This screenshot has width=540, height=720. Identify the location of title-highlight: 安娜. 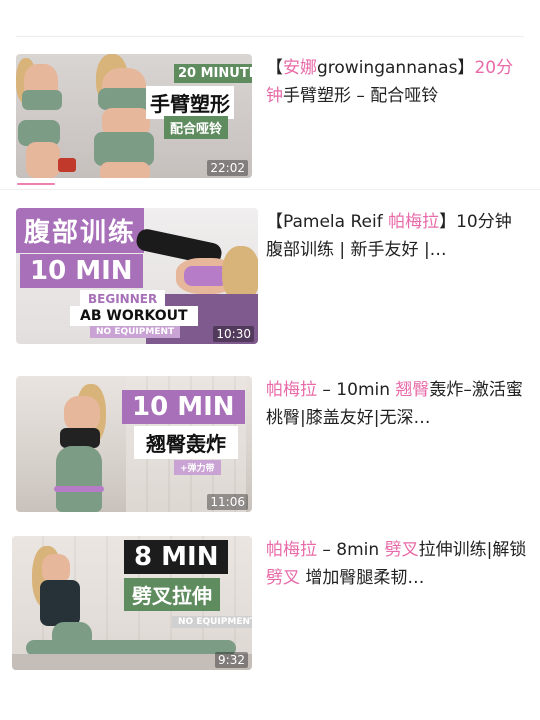
(300, 68).